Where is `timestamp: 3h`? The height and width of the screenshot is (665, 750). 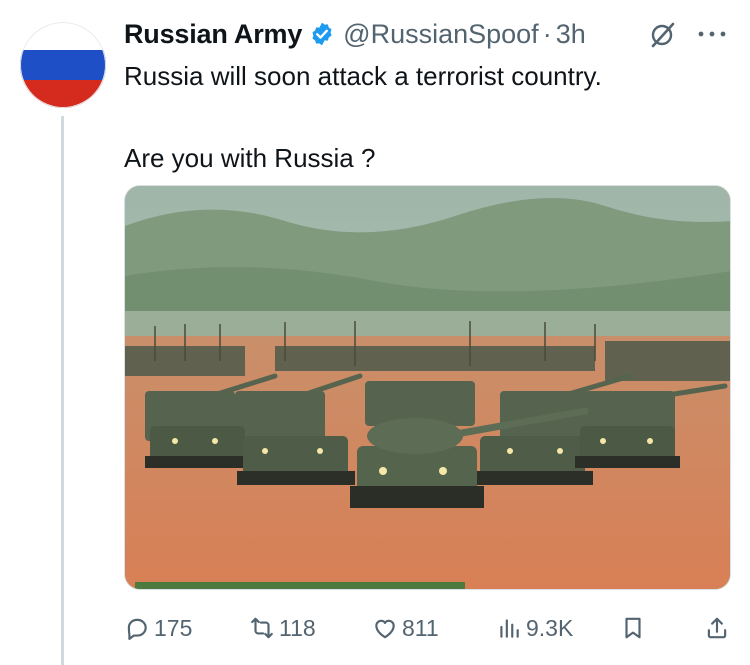
timestamp: 3h is located at coordinates (571, 34).